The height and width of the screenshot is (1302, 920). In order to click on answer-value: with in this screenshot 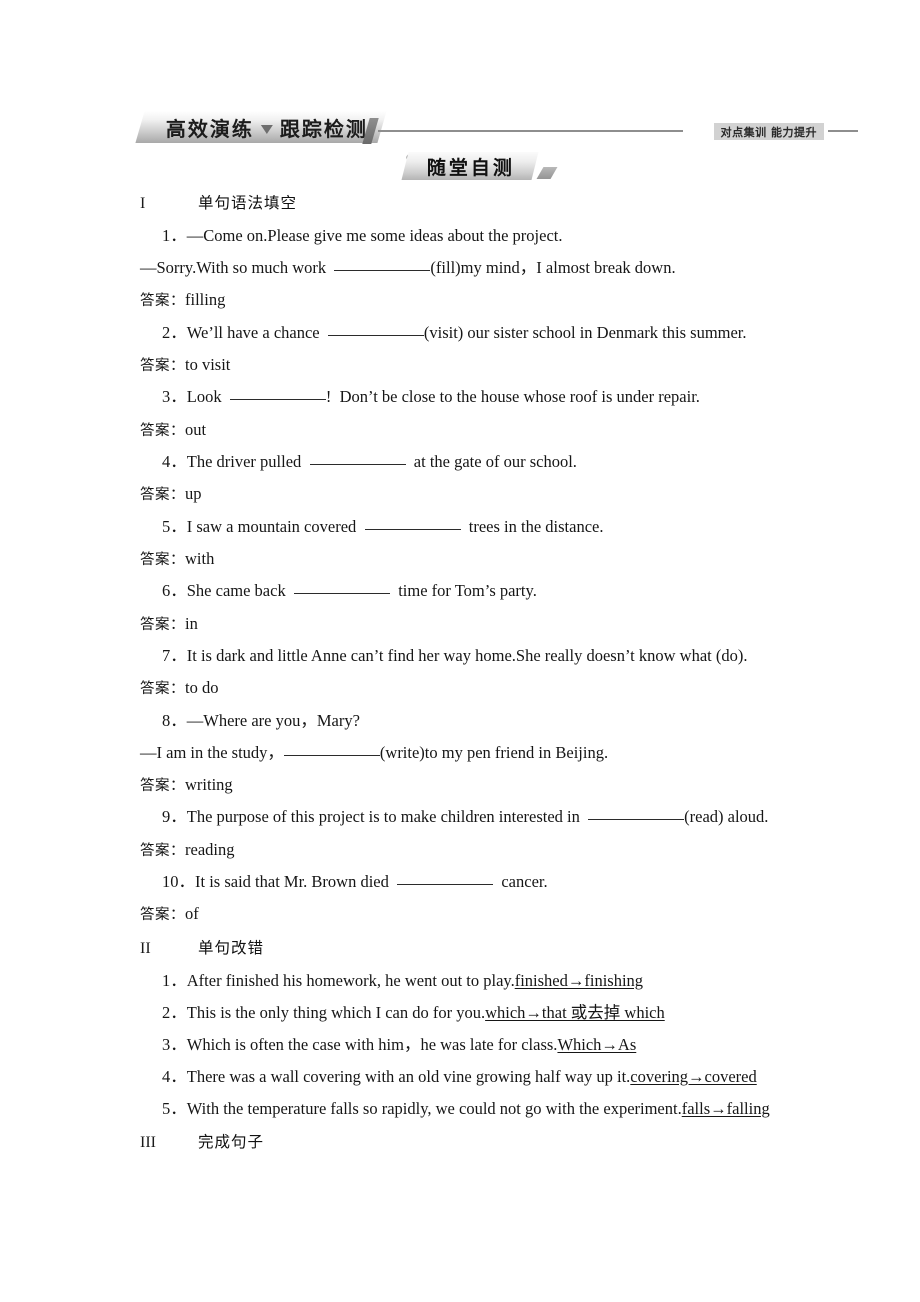, I will do `click(200, 558)`.